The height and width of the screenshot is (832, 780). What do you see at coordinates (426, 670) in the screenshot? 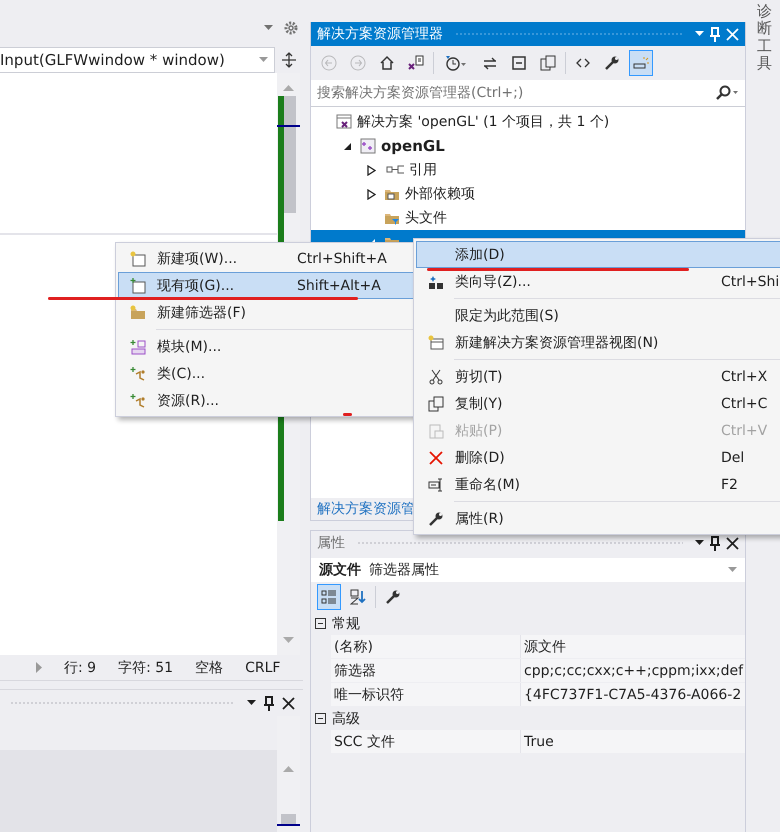
I see `property-name: 筛选器` at bounding box center [426, 670].